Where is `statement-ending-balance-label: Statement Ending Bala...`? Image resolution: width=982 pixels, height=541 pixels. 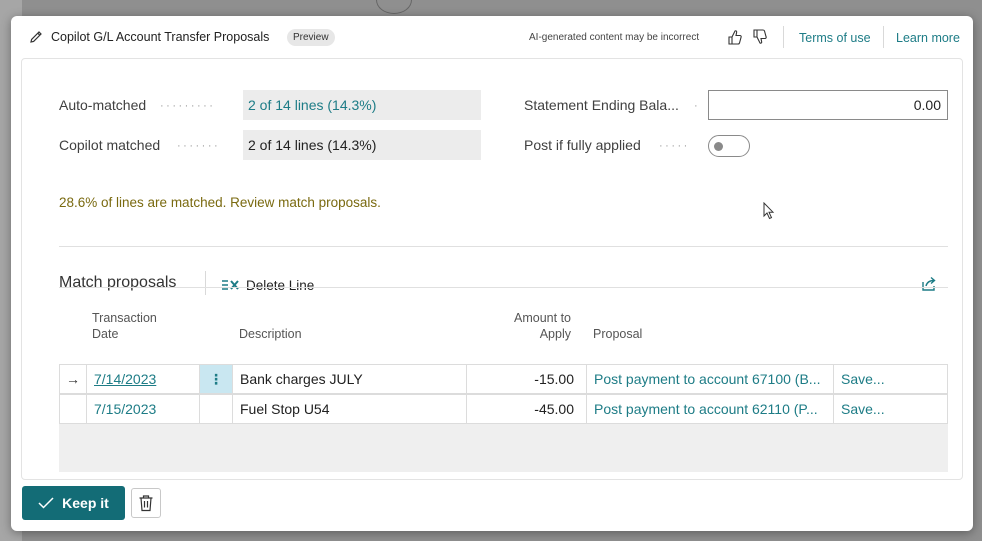
statement-ending-balance-label: Statement Ending Bala... is located at coordinates (601, 105).